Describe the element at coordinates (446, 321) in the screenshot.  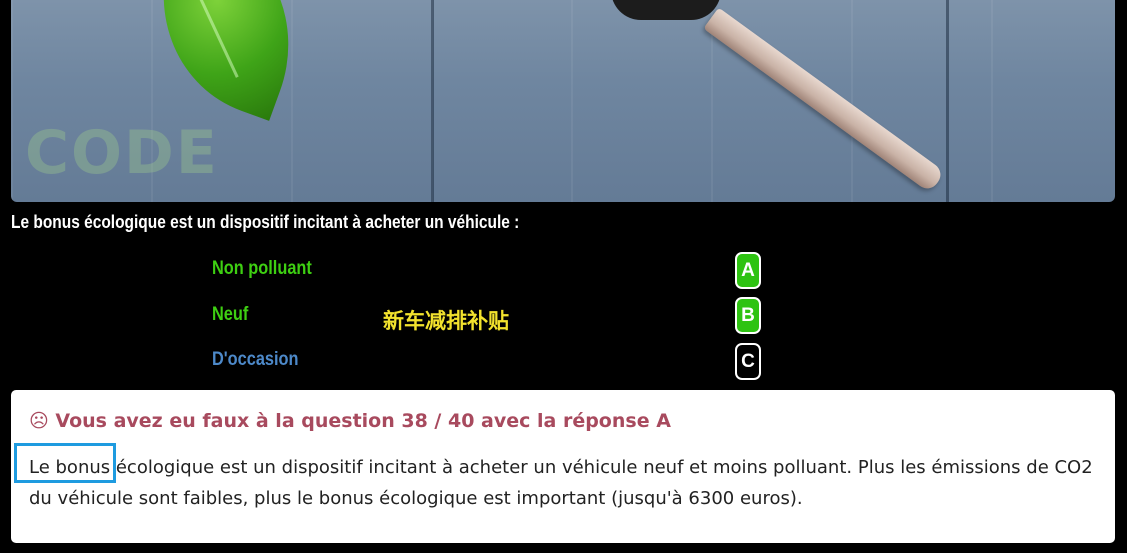
I see `translation-overlay: 新车减排补贴` at that location.